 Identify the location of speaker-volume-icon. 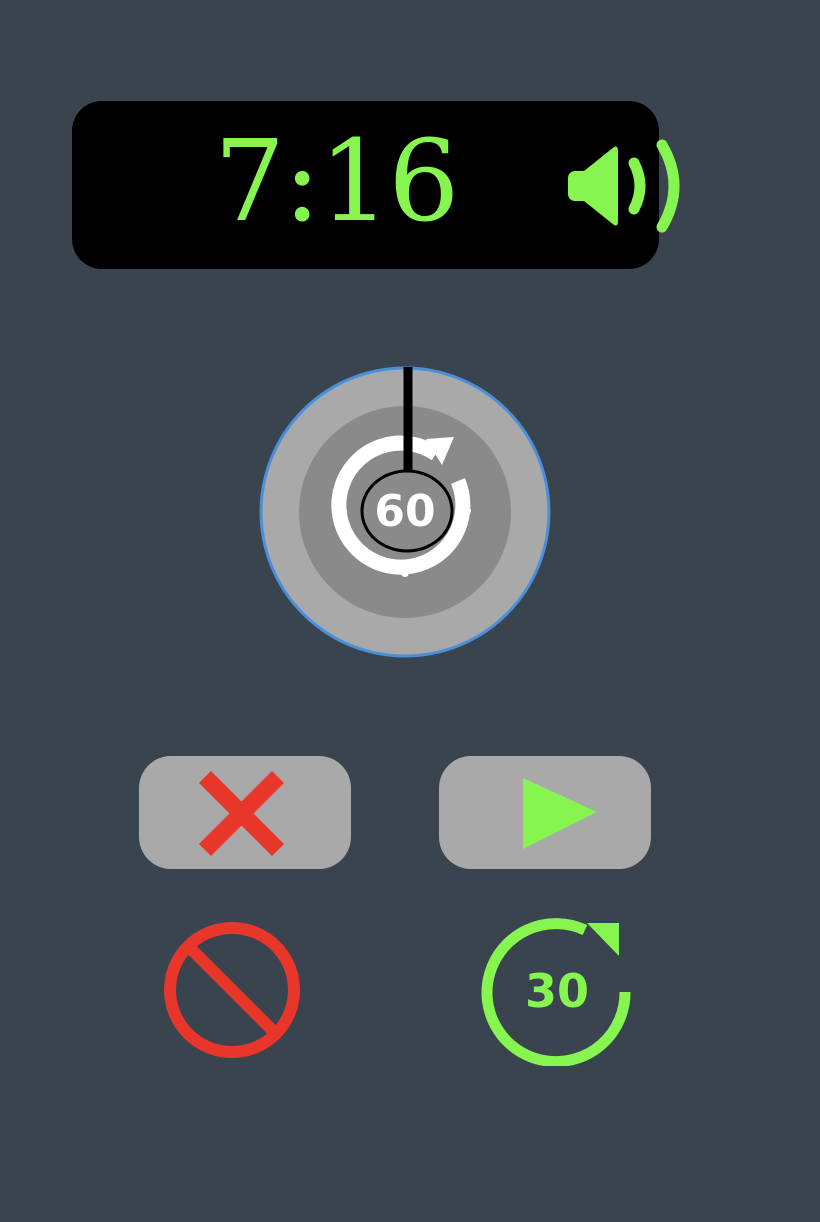
(624, 186).